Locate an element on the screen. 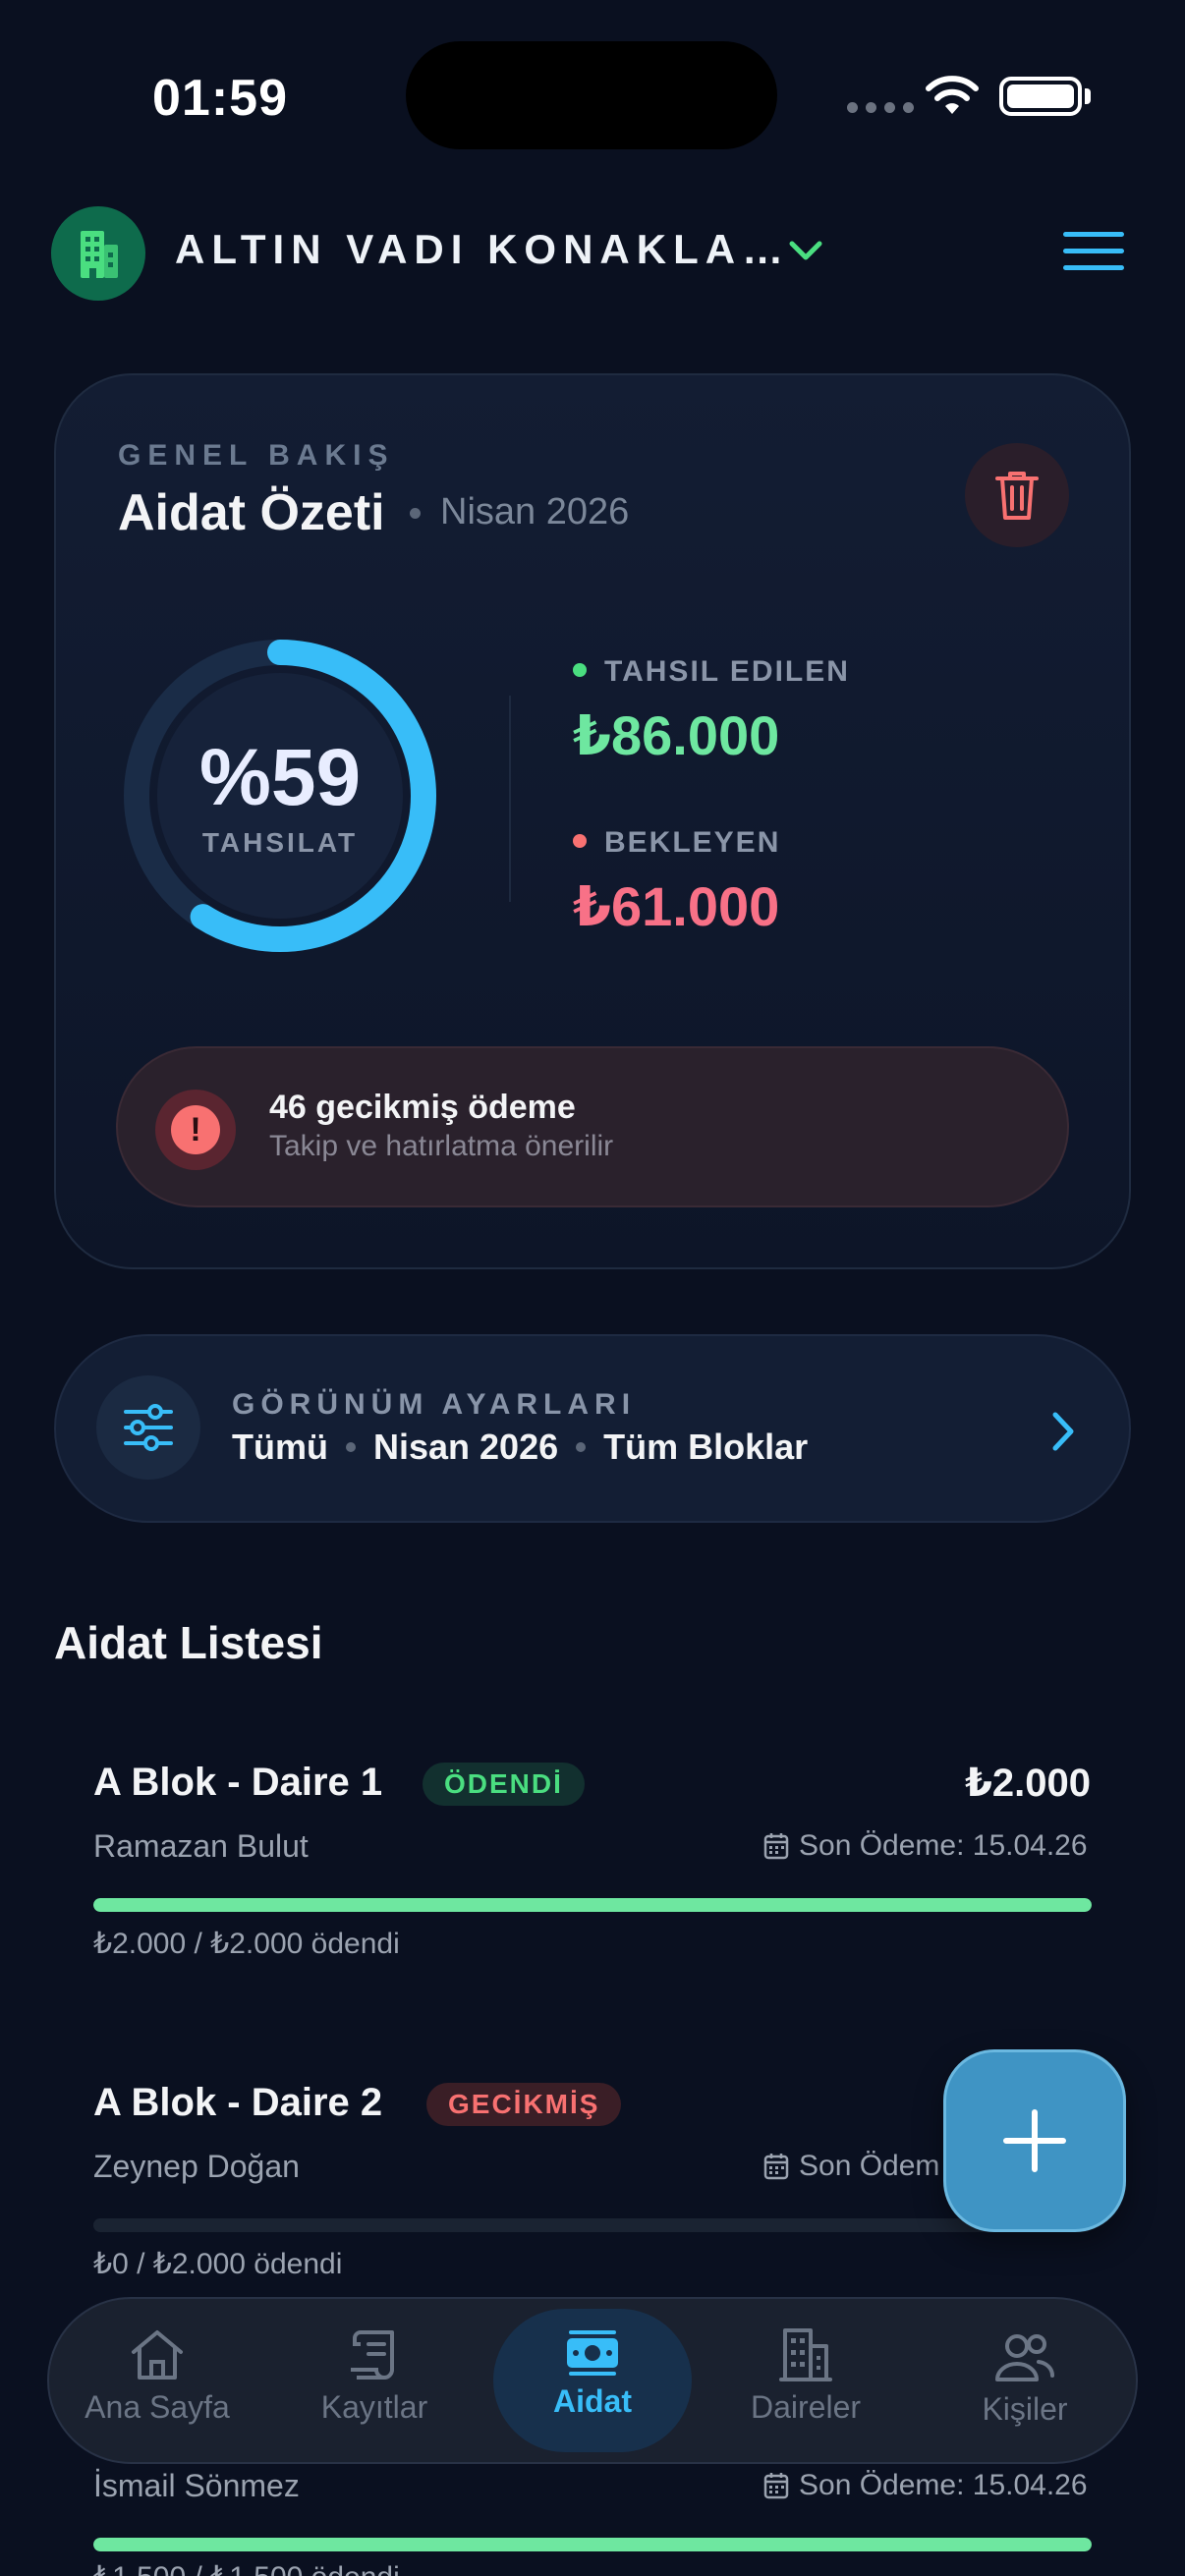  title-separator-dot is located at coordinates (416, 513).